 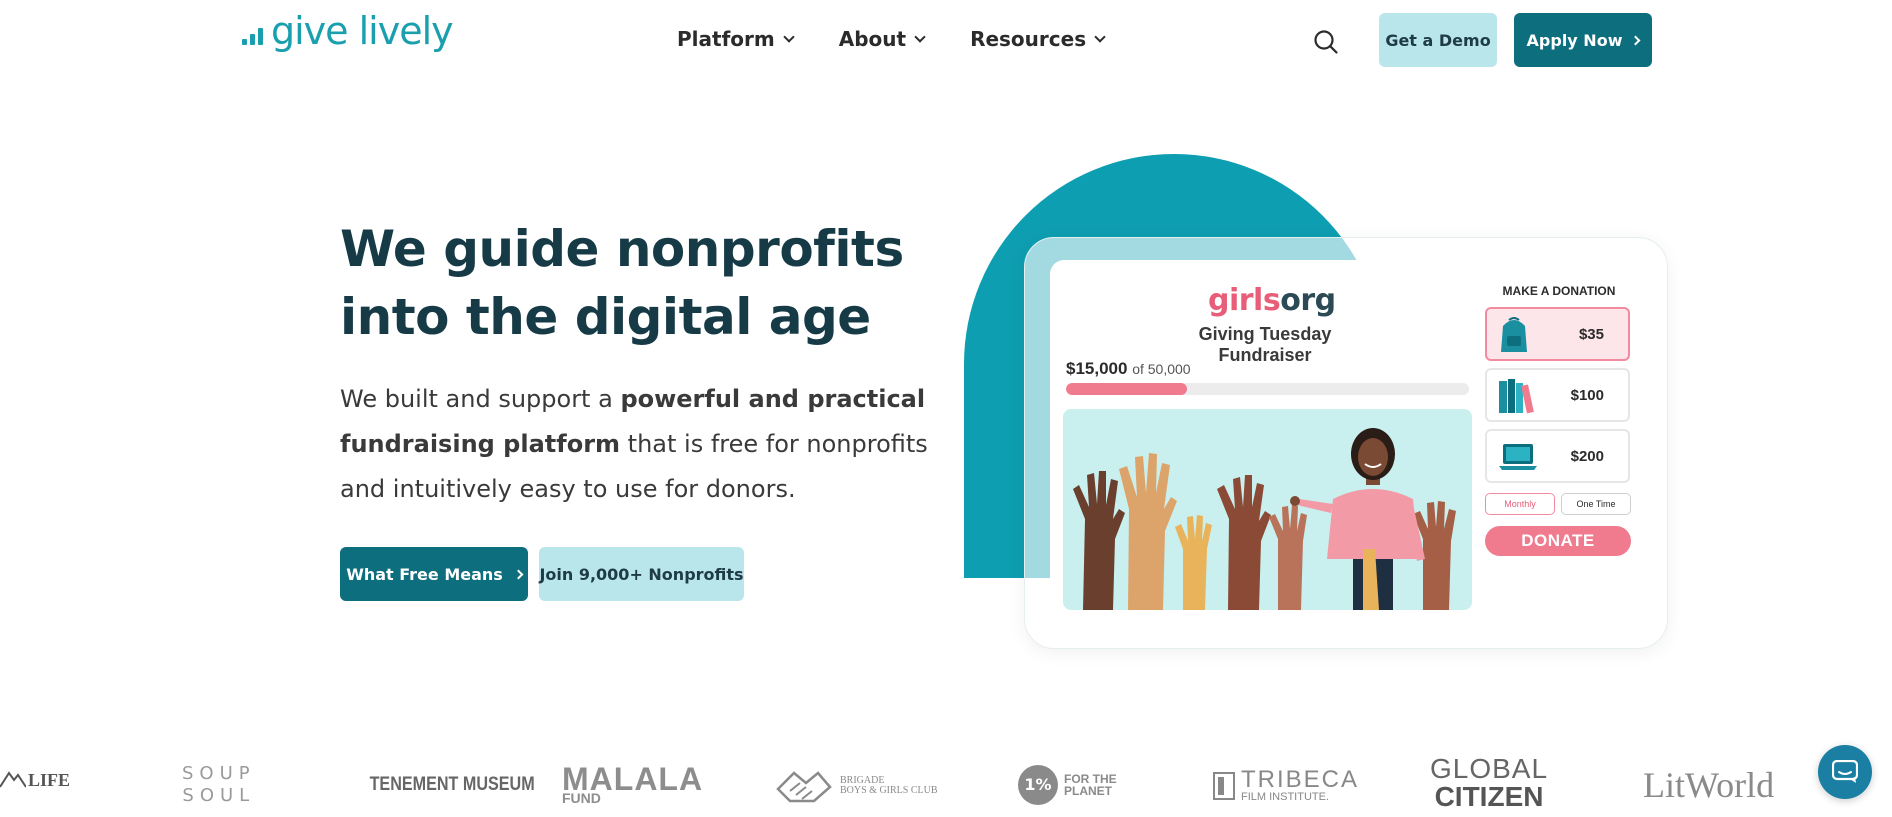 I want to click on mountain-icon, so click(x=13, y=779).